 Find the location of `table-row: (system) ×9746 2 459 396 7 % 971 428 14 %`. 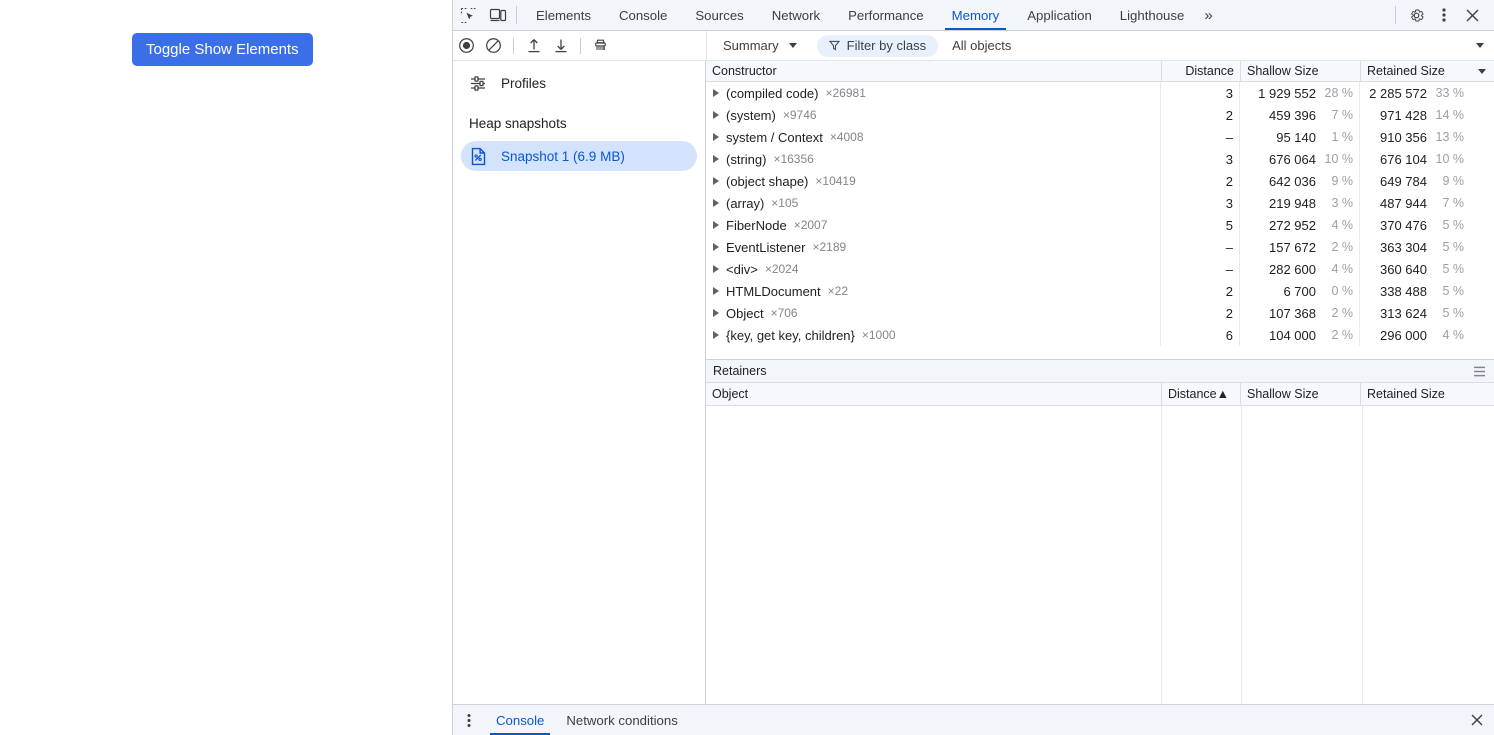

table-row: (system) ×9746 2 459 396 7 % 971 428 14 % is located at coordinates (1100, 115).